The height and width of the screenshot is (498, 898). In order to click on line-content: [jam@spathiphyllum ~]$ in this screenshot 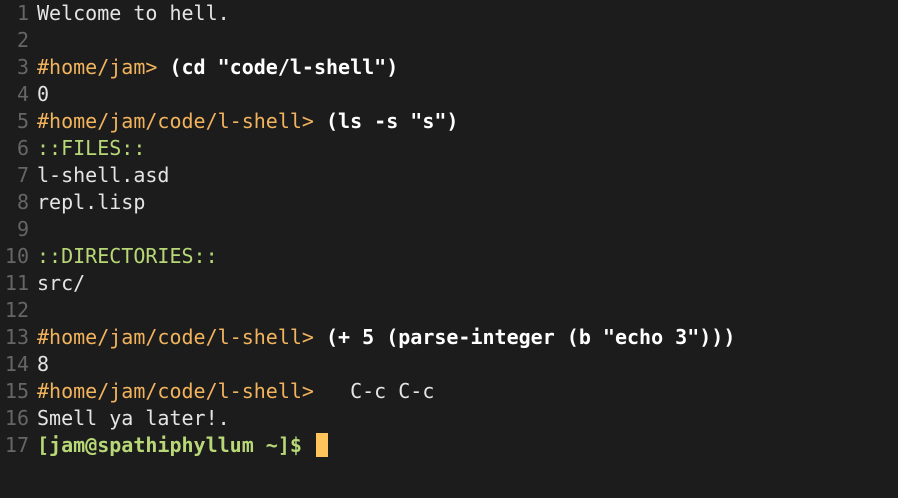, I will do `click(178, 445)`.